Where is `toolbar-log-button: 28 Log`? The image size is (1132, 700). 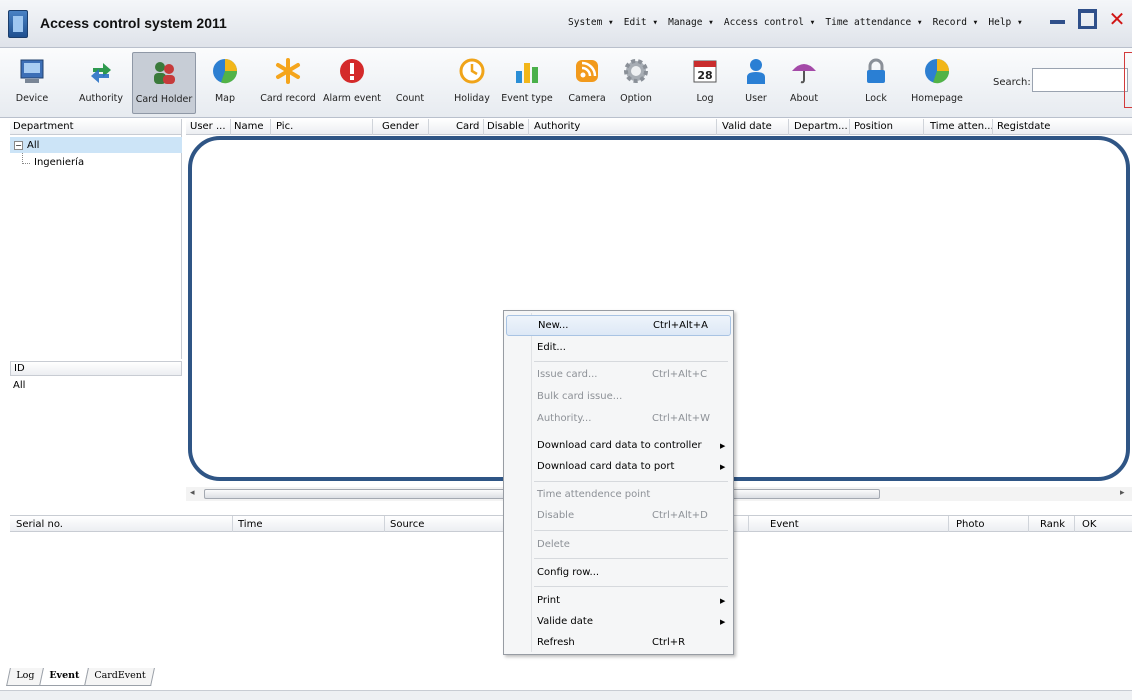
toolbar-log-button: 28 Log is located at coordinates (705, 83).